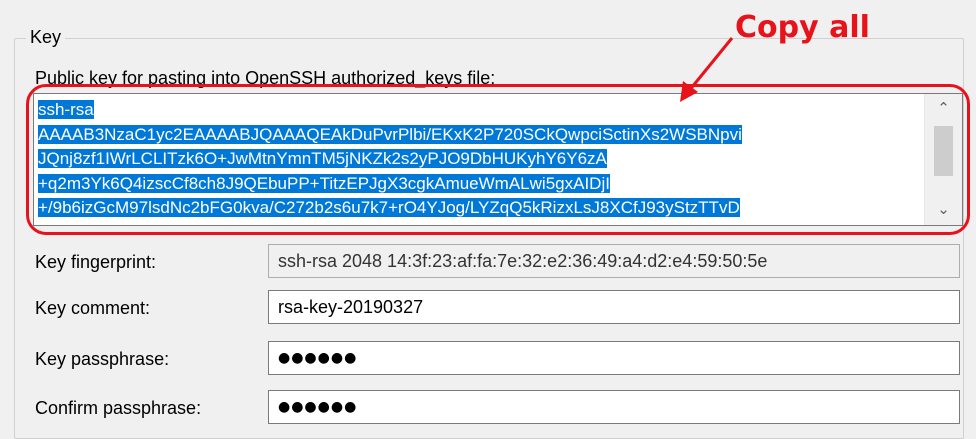 The image size is (976, 439). What do you see at coordinates (614, 358) in the screenshot?
I see `key-passphrase-field: ●●●●●●` at bounding box center [614, 358].